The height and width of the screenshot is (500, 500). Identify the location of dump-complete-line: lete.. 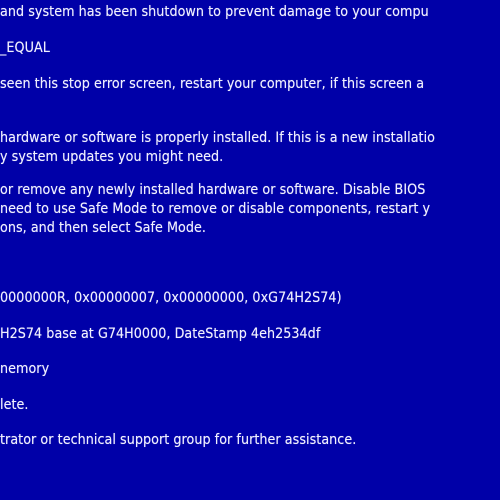
(14, 405).